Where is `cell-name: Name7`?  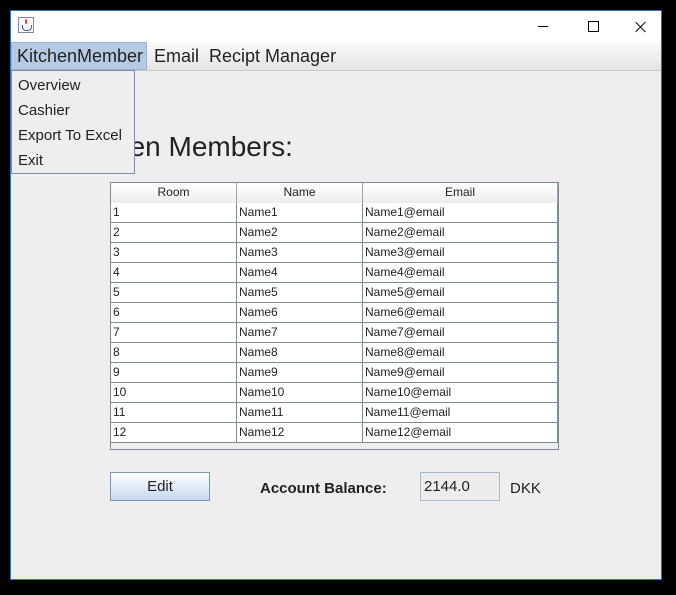 cell-name: Name7 is located at coordinates (300, 333).